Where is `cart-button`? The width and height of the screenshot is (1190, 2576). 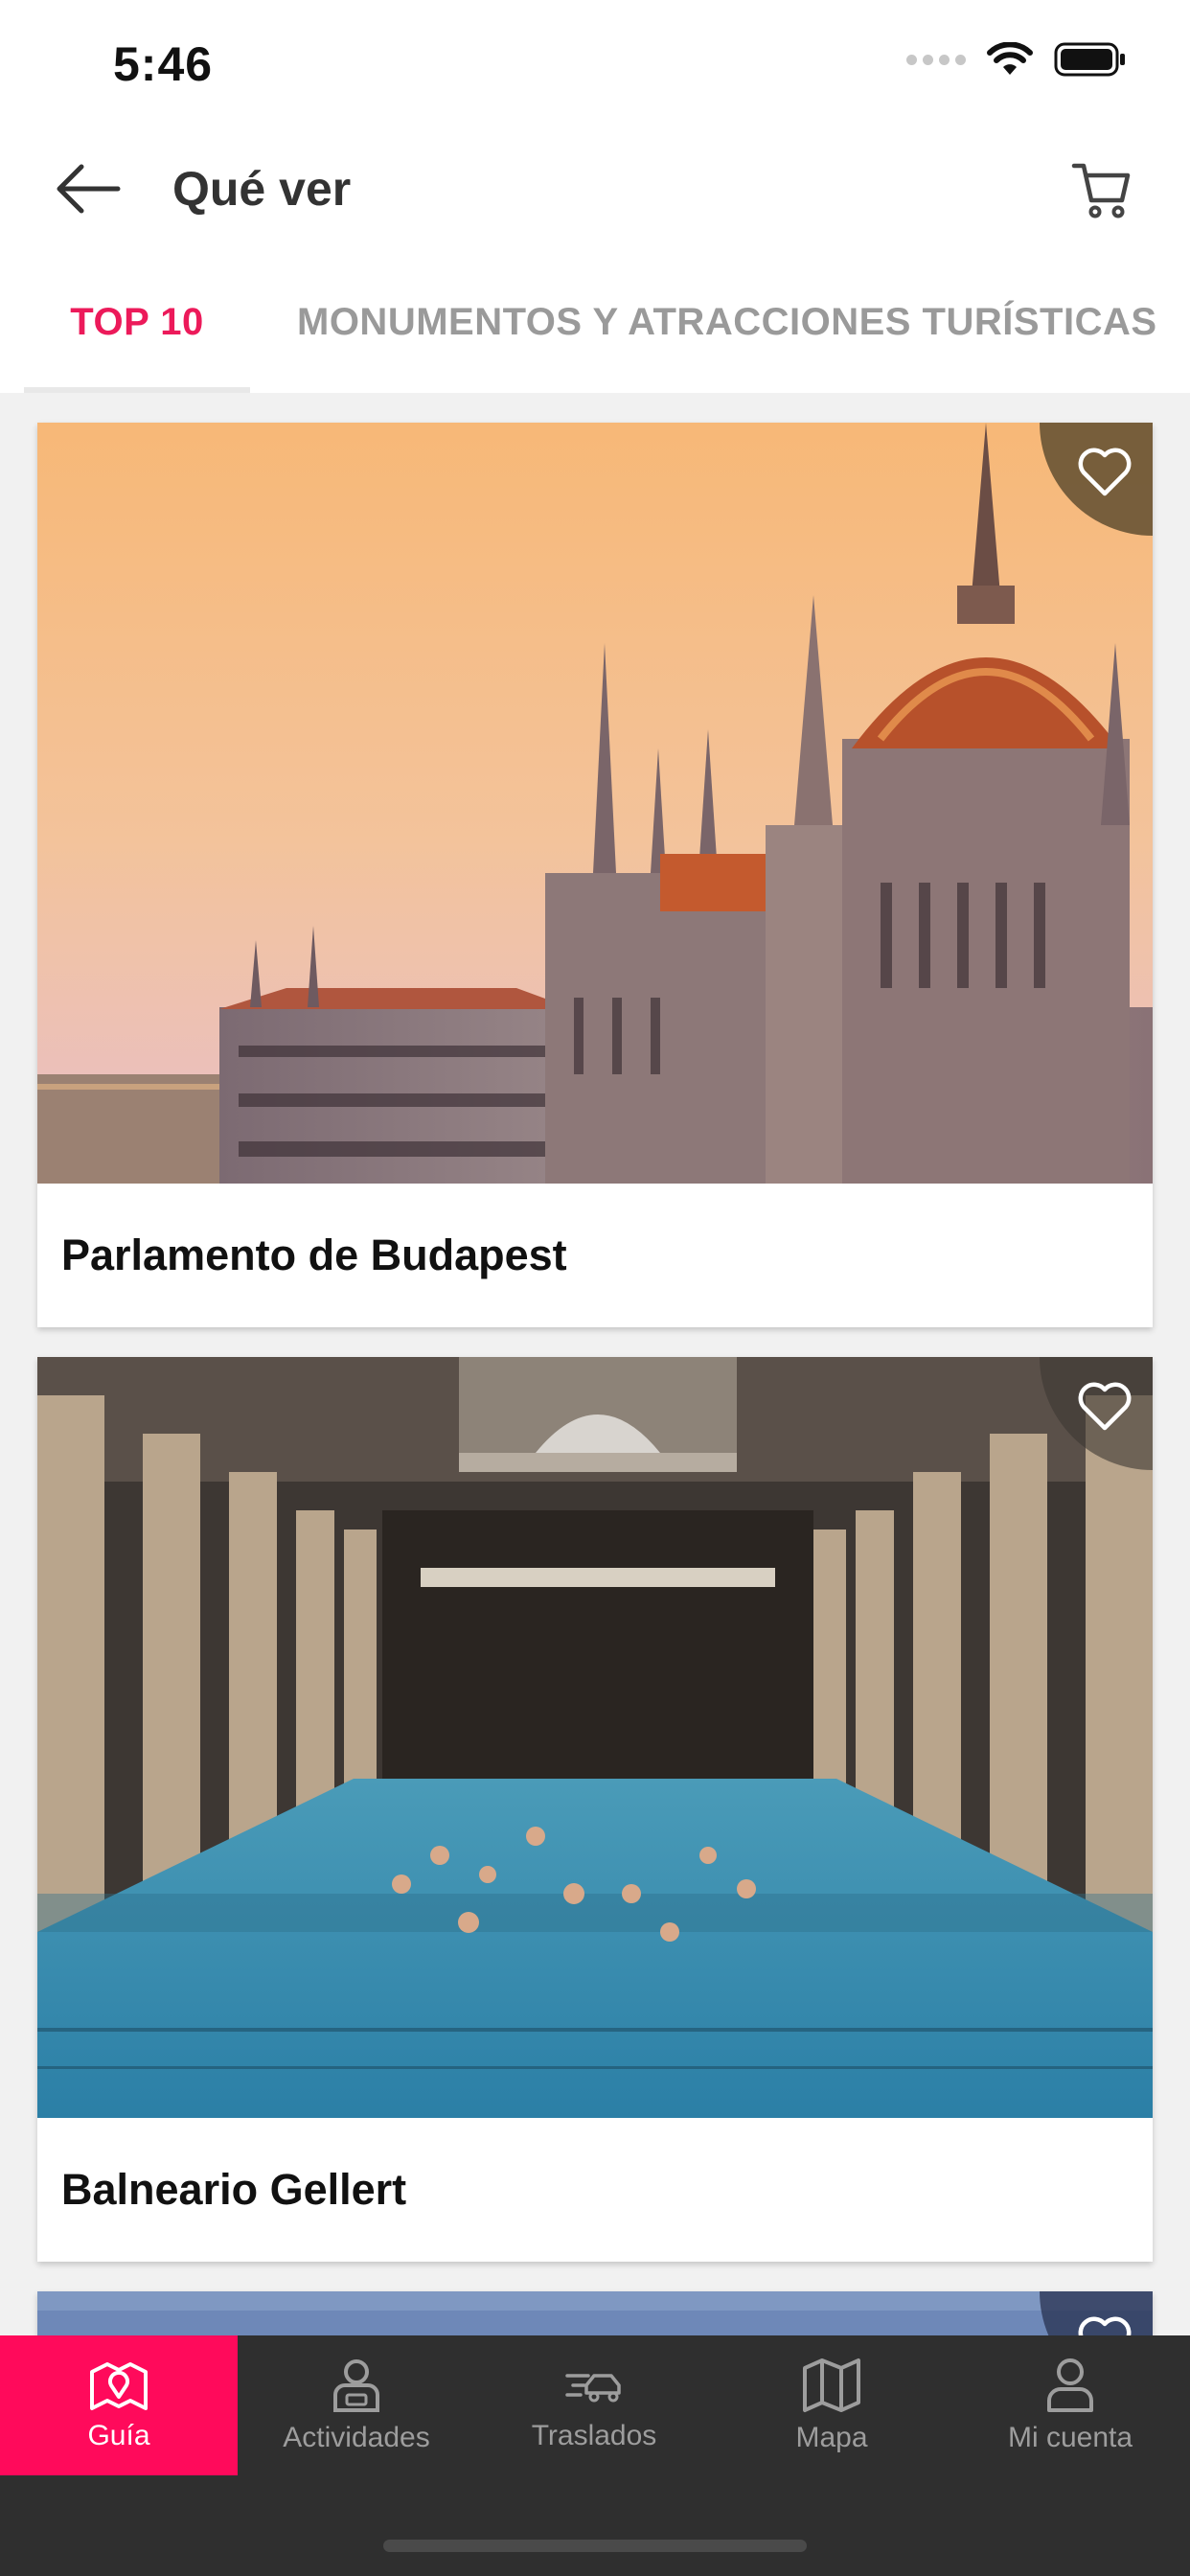 cart-button is located at coordinates (1102, 189).